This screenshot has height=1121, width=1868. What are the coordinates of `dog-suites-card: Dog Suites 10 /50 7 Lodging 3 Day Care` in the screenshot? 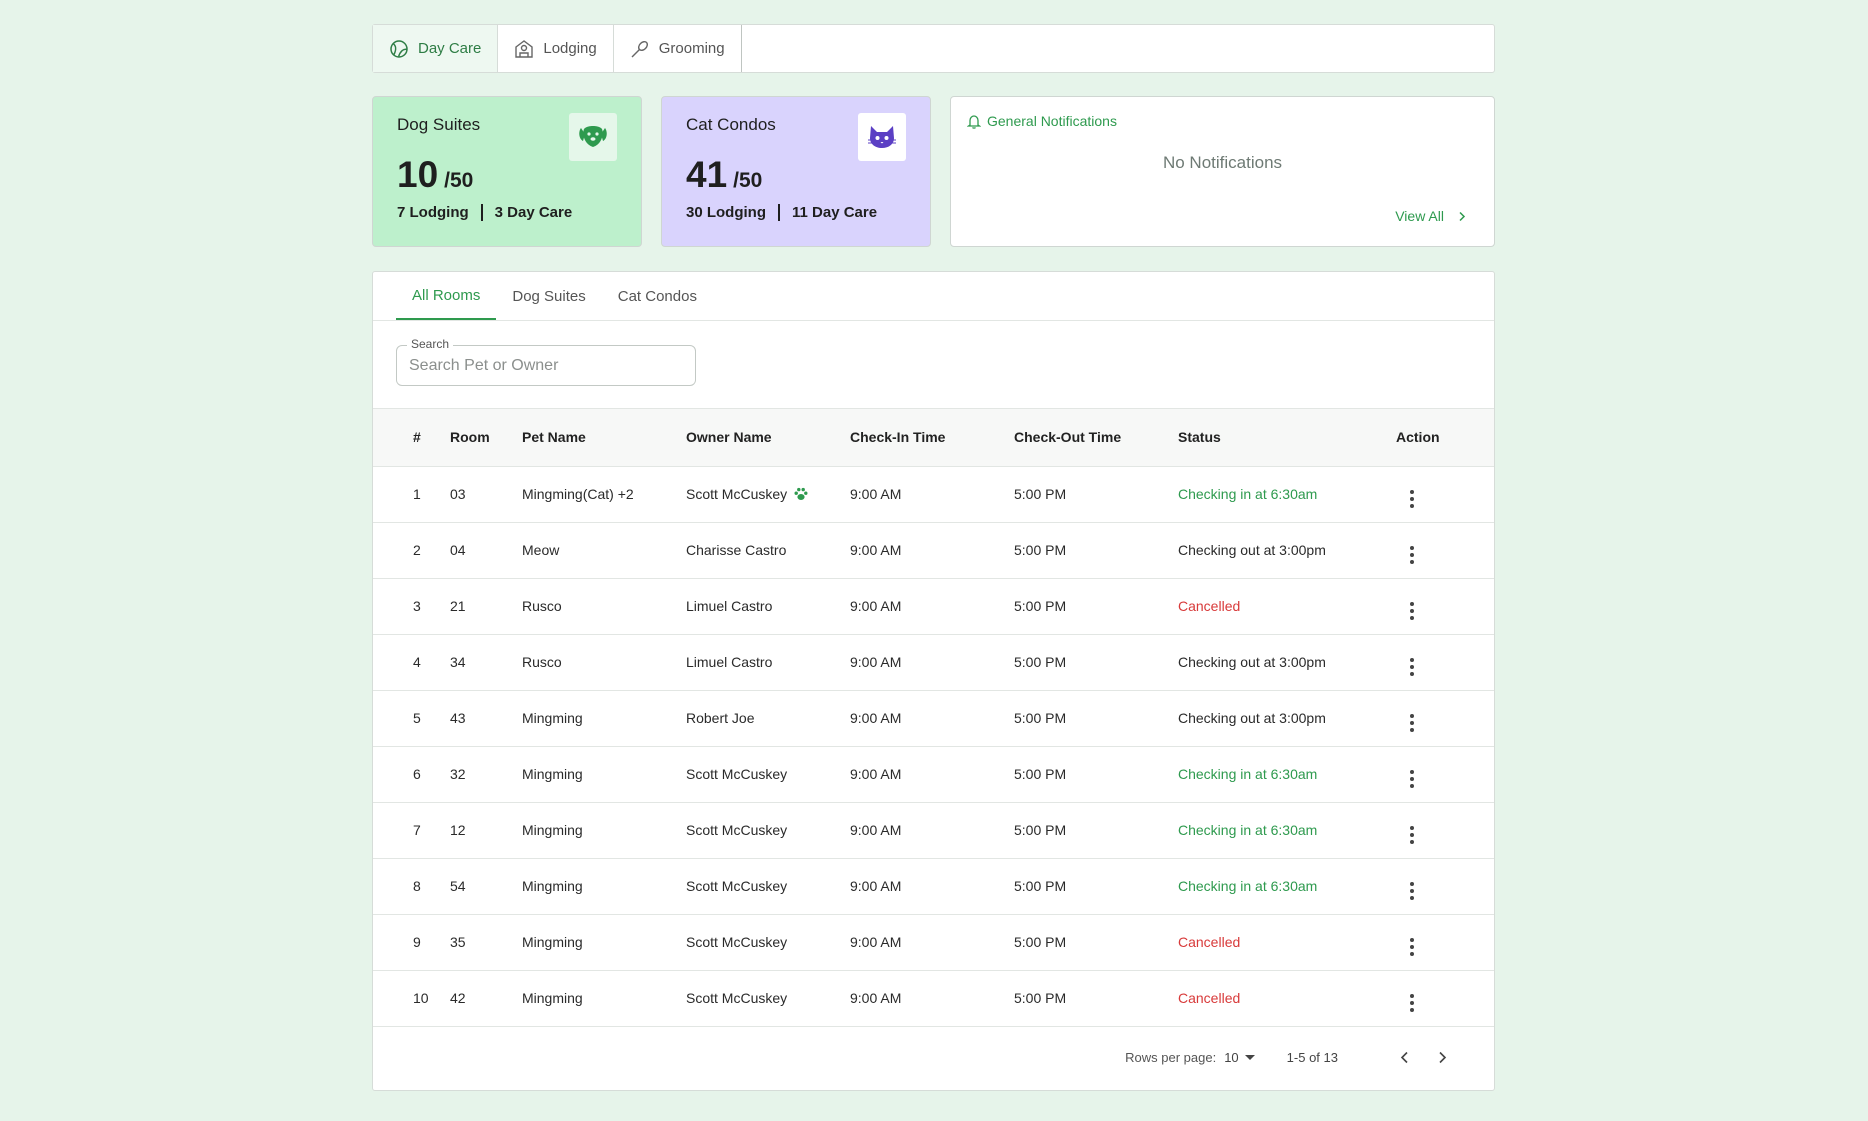 It's located at (507, 171).